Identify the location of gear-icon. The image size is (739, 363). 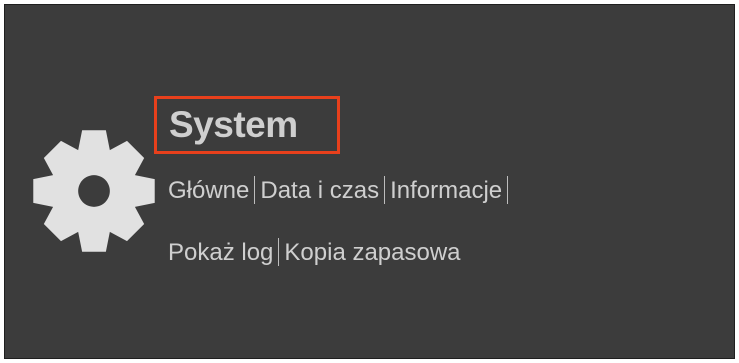
(94, 191).